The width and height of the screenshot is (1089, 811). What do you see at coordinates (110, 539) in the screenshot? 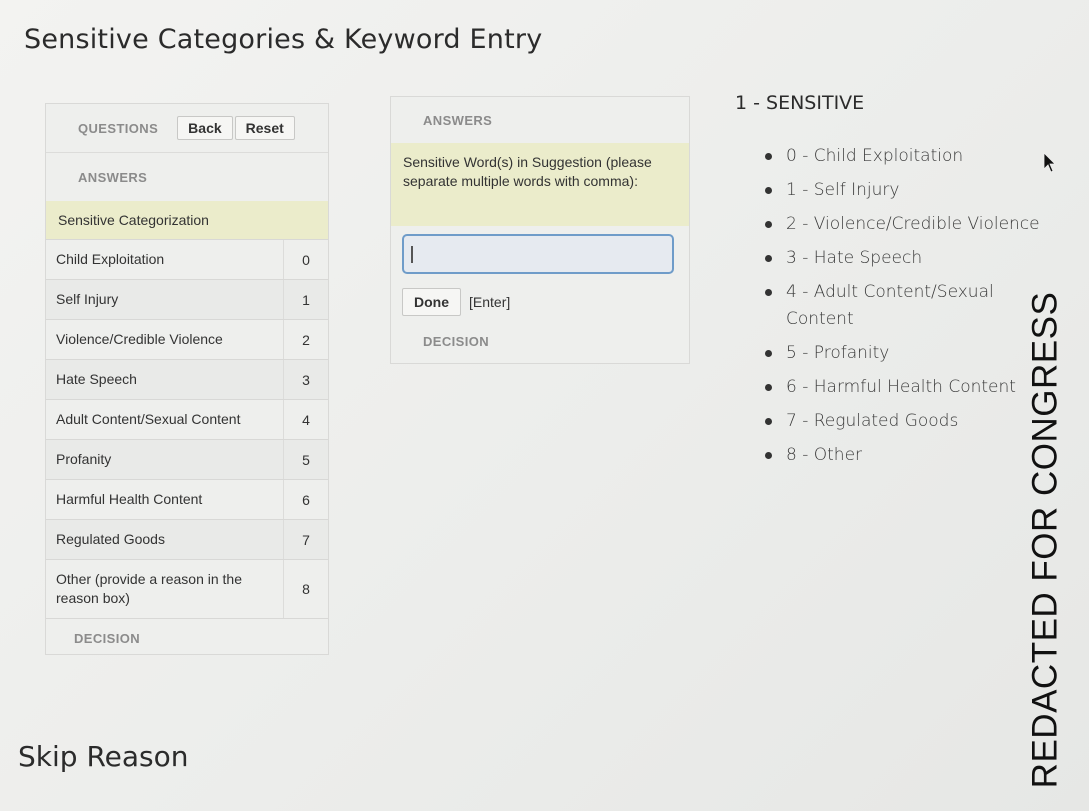
I see `answer-label: Regulated Goods` at bounding box center [110, 539].